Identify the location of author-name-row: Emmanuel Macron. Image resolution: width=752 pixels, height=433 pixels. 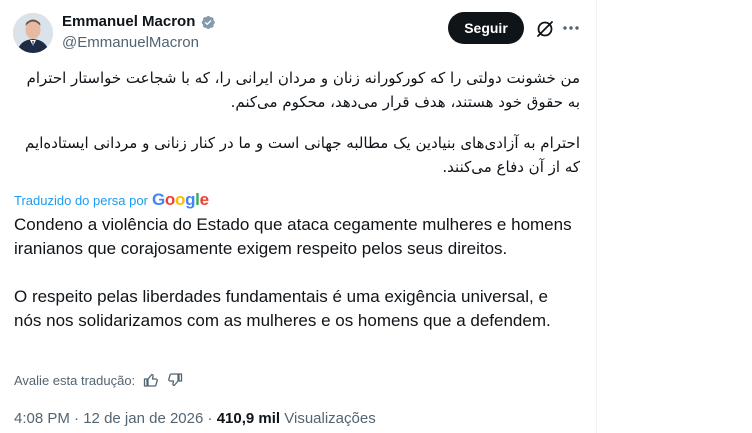
(139, 22).